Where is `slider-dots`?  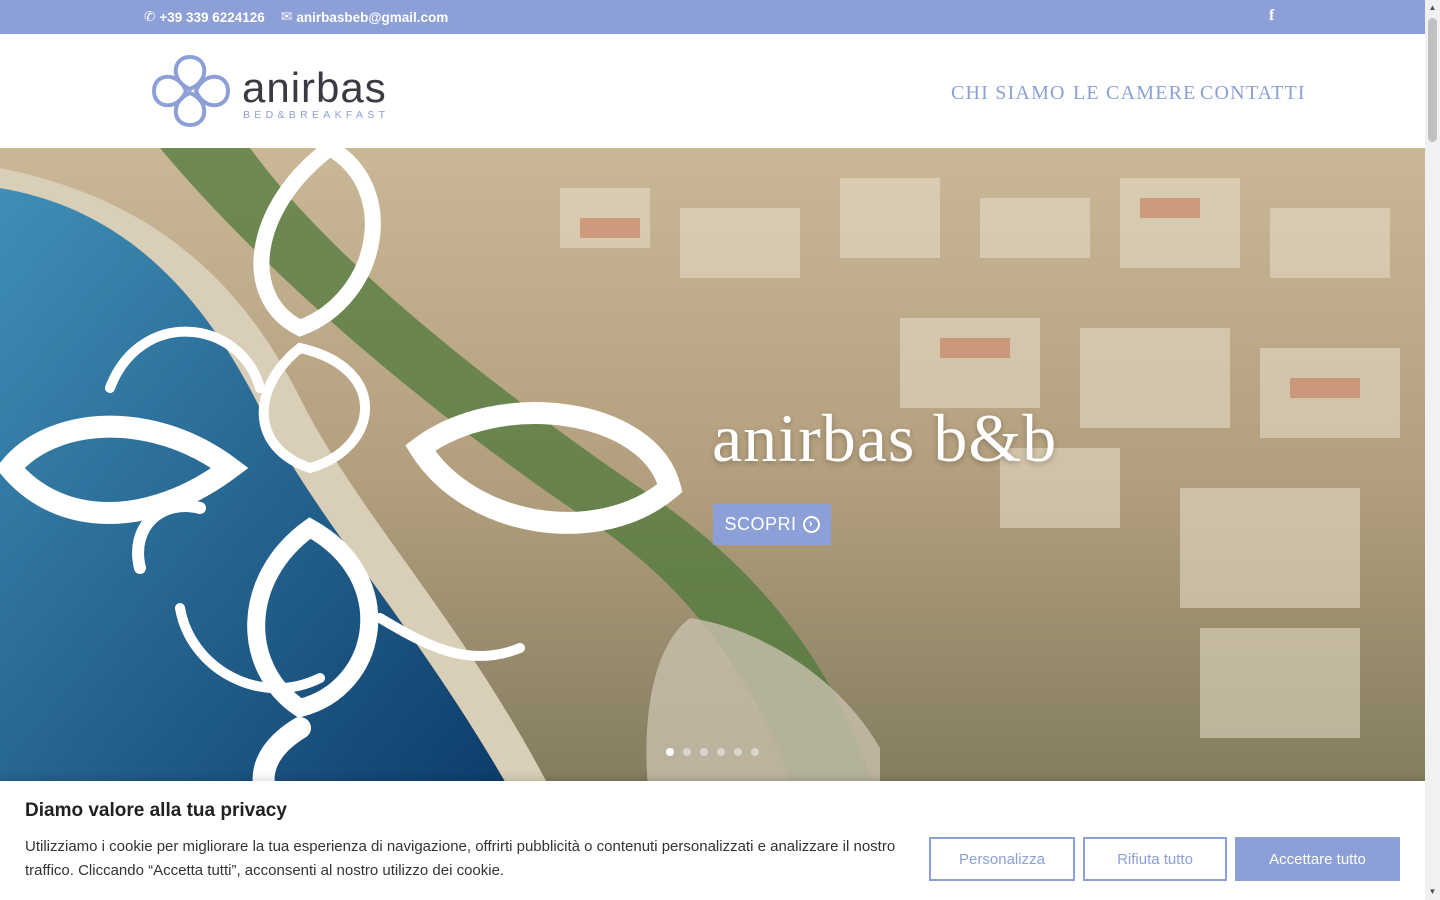 slider-dots is located at coordinates (712, 752).